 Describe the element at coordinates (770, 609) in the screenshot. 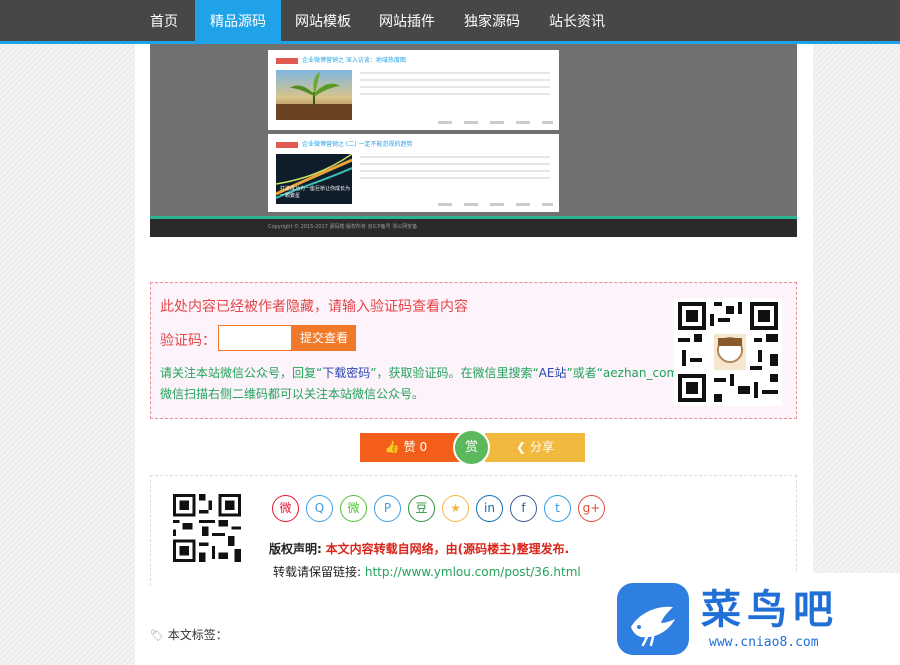

I see `watermark-name: 菜鸟吧` at that location.